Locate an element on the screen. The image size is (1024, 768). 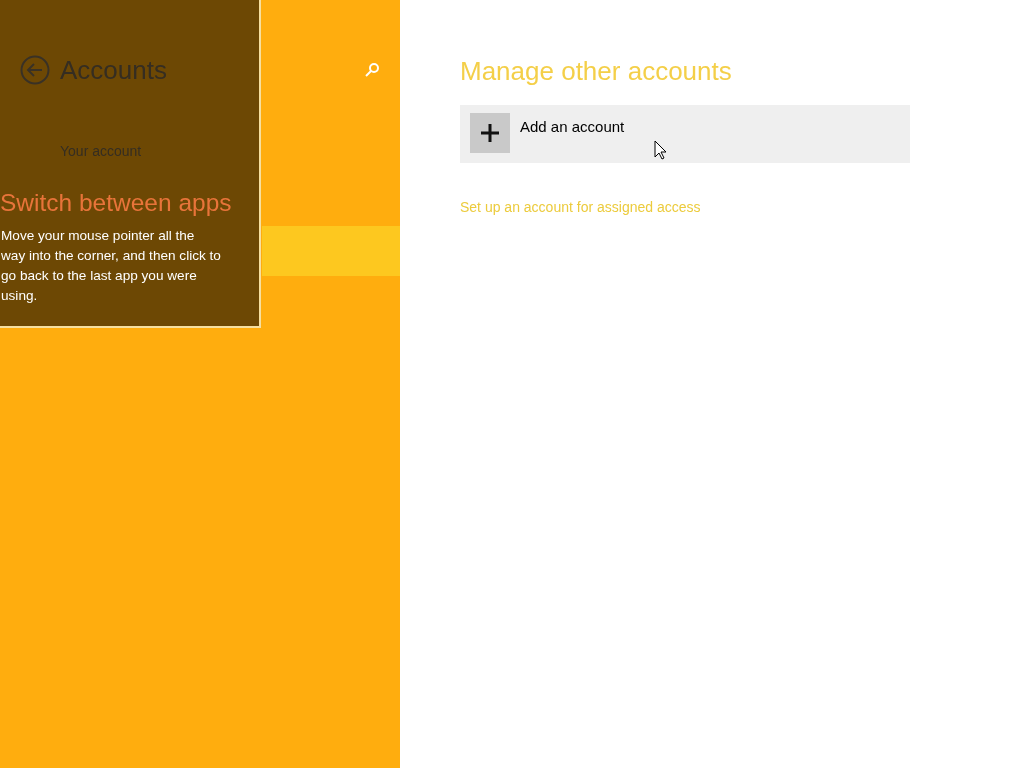
plus-icon is located at coordinates (490, 133).